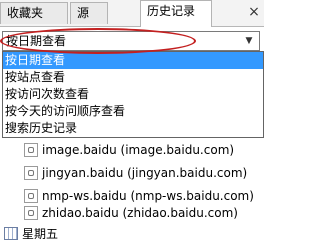 The height and width of the screenshot is (249, 320). What do you see at coordinates (83, 13) in the screenshot?
I see `tab-label: 源` at bounding box center [83, 13].